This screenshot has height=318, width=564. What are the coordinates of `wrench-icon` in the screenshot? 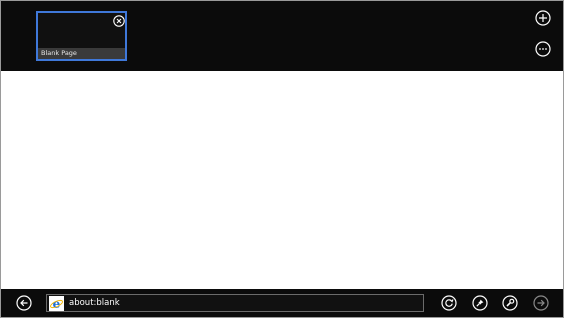 It's located at (510, 303).